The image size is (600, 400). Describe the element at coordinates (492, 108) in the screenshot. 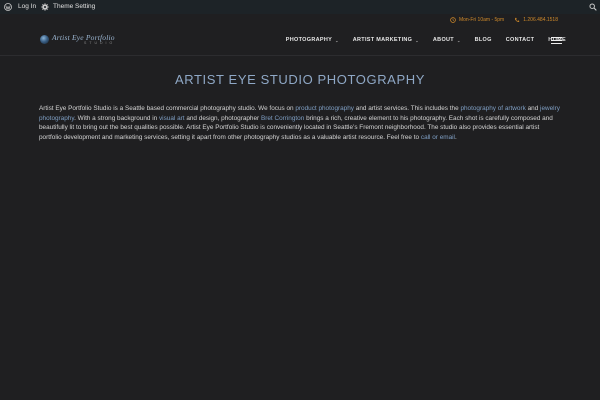

I see `link-artwork-photography: photography of artwork` at that location.